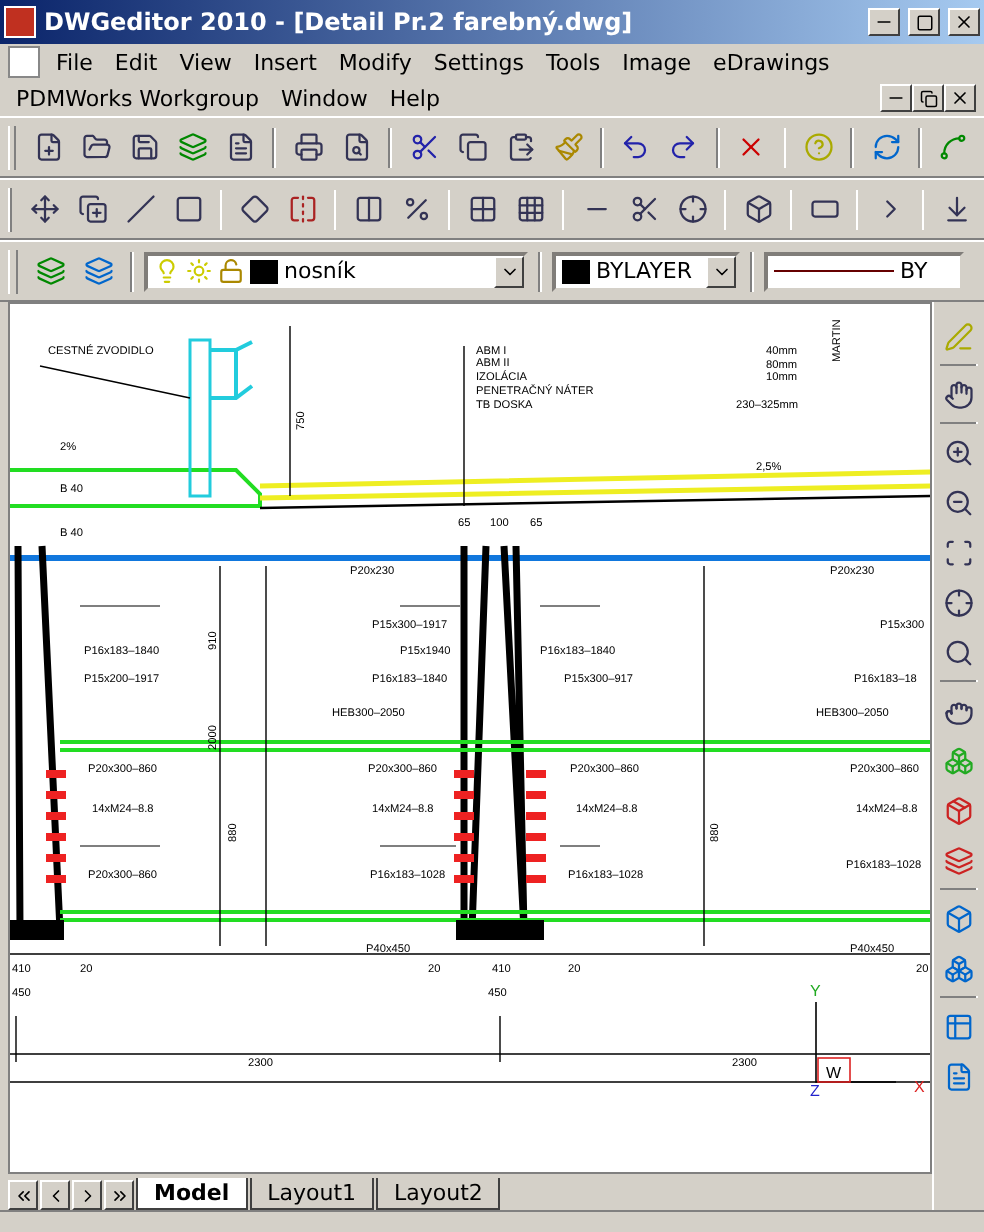 The image size is (984, 1232). Describe the element at coordinates (199, 271) in the screenshot. I see `sun-icon` at that location.